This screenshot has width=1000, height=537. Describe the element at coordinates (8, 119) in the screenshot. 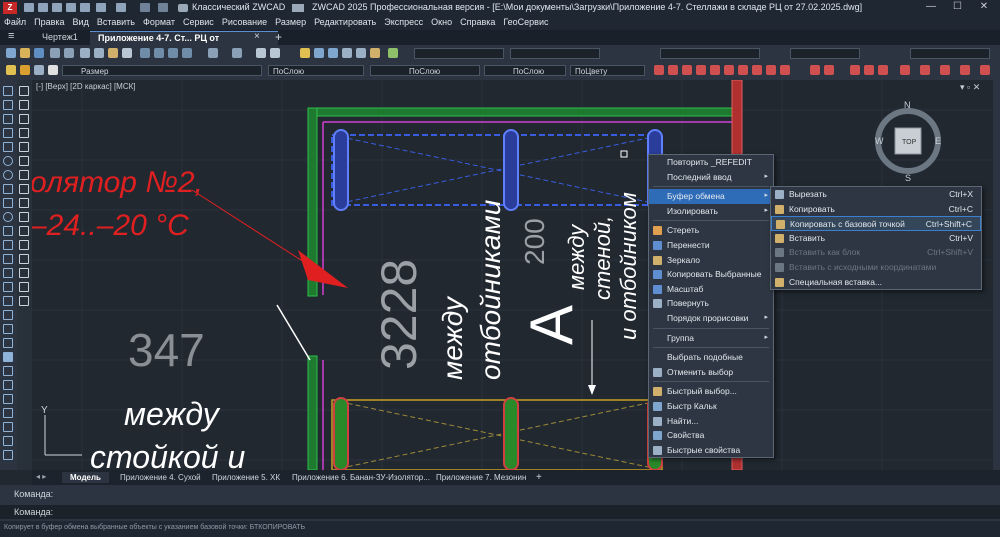

I see `xline-icon` at that location.